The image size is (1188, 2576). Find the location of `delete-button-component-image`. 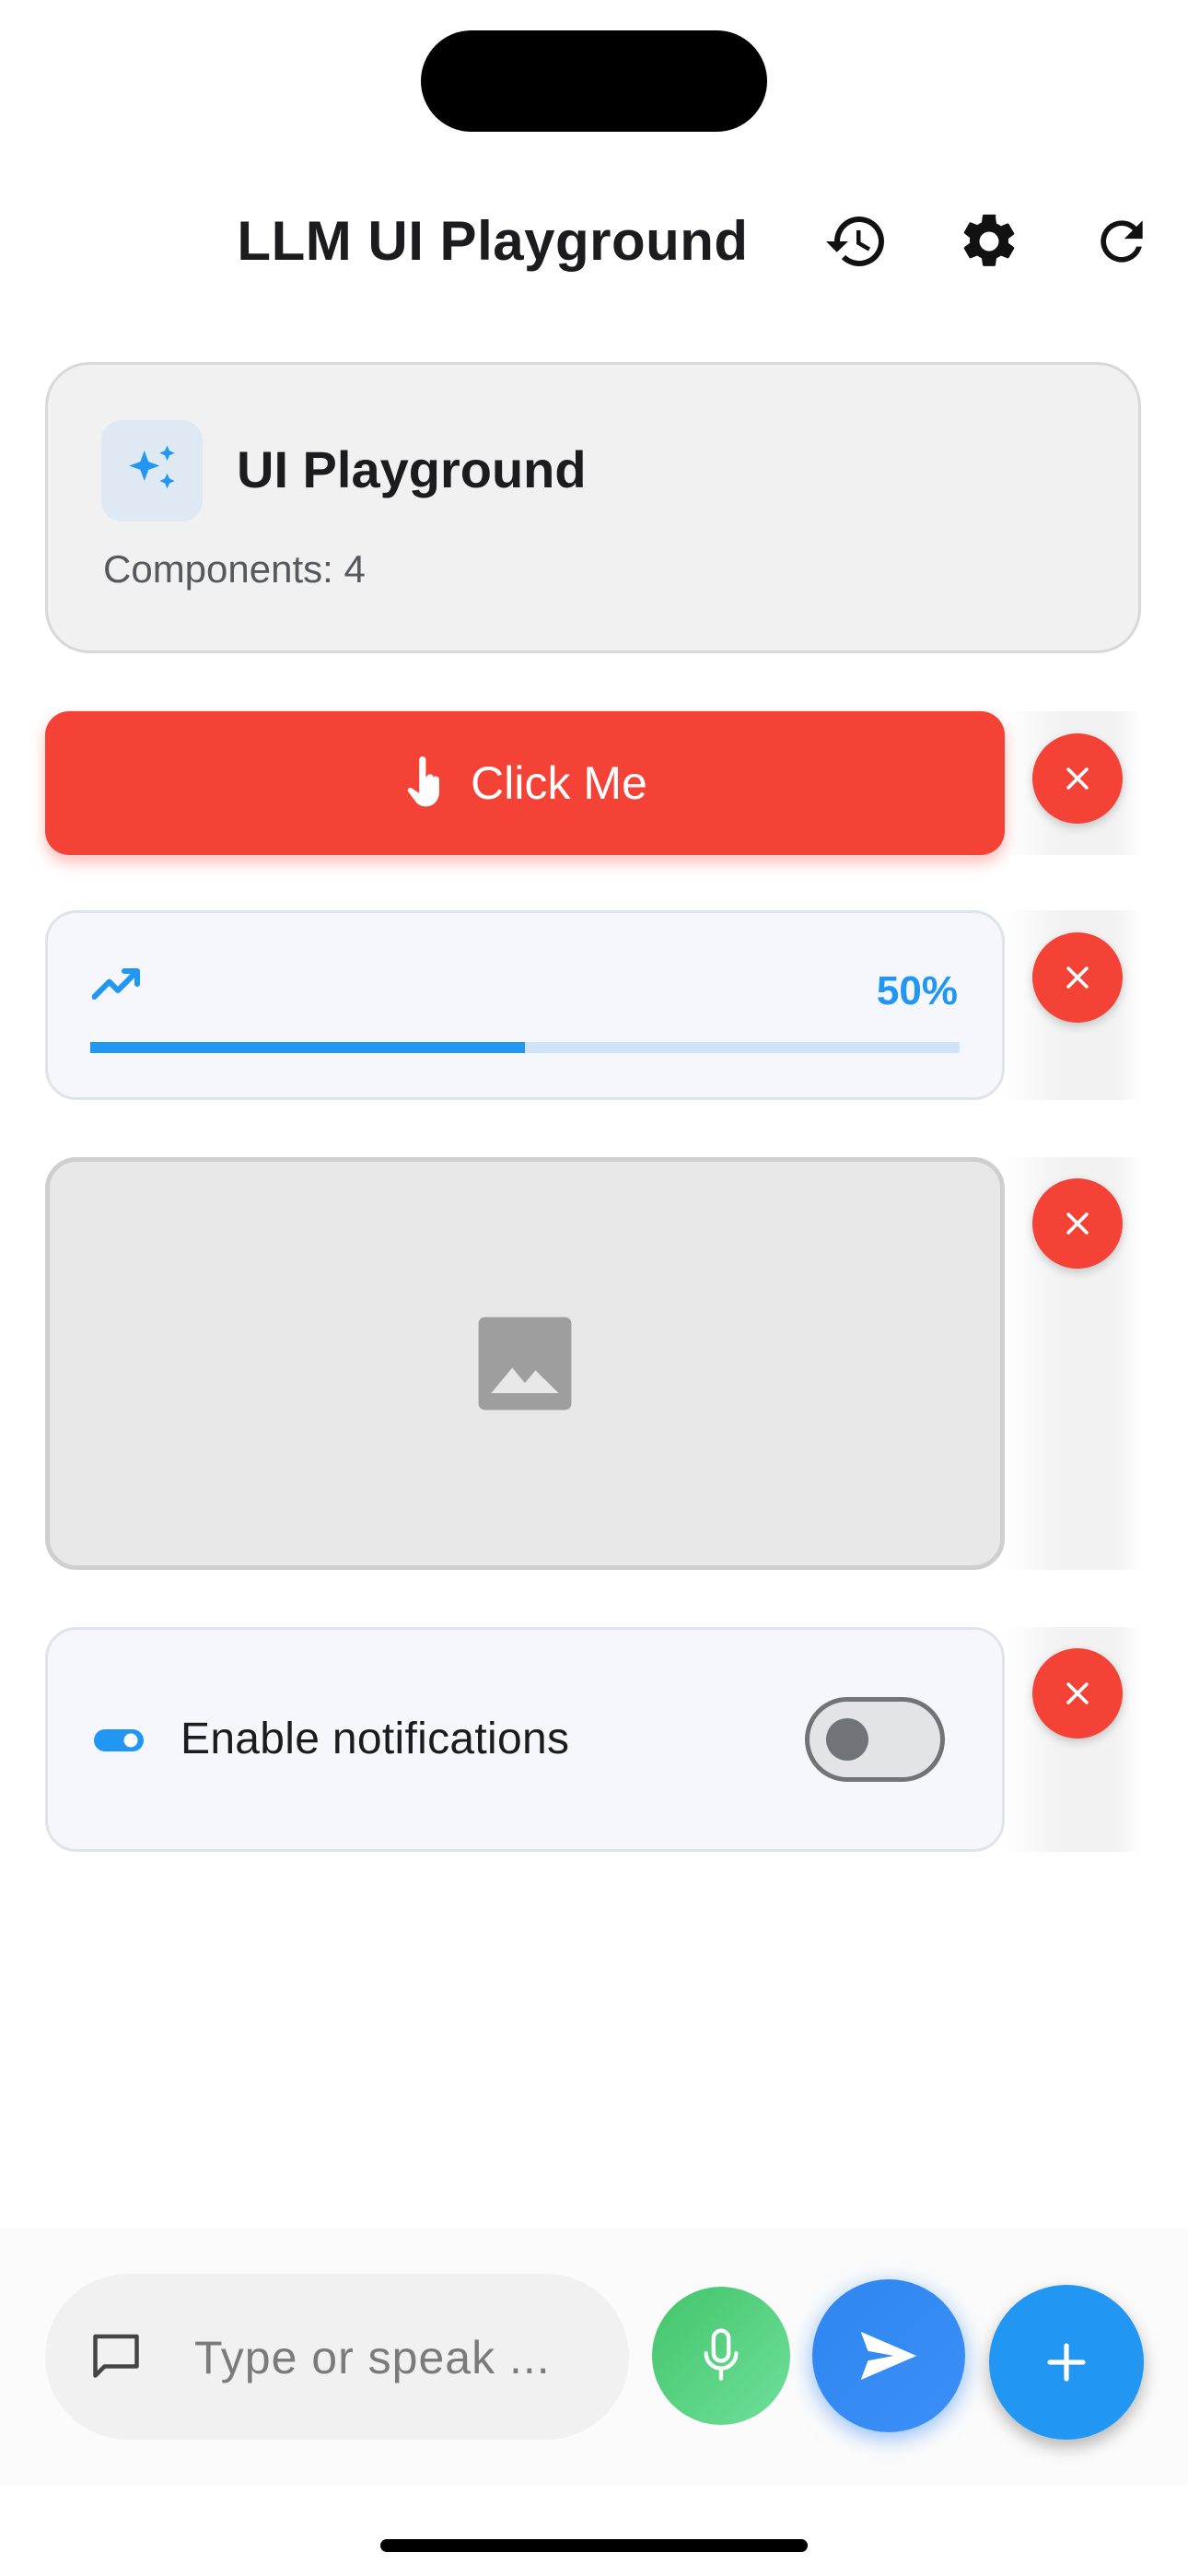

delete-button-component-image is located at coordinates (1077, 1223).